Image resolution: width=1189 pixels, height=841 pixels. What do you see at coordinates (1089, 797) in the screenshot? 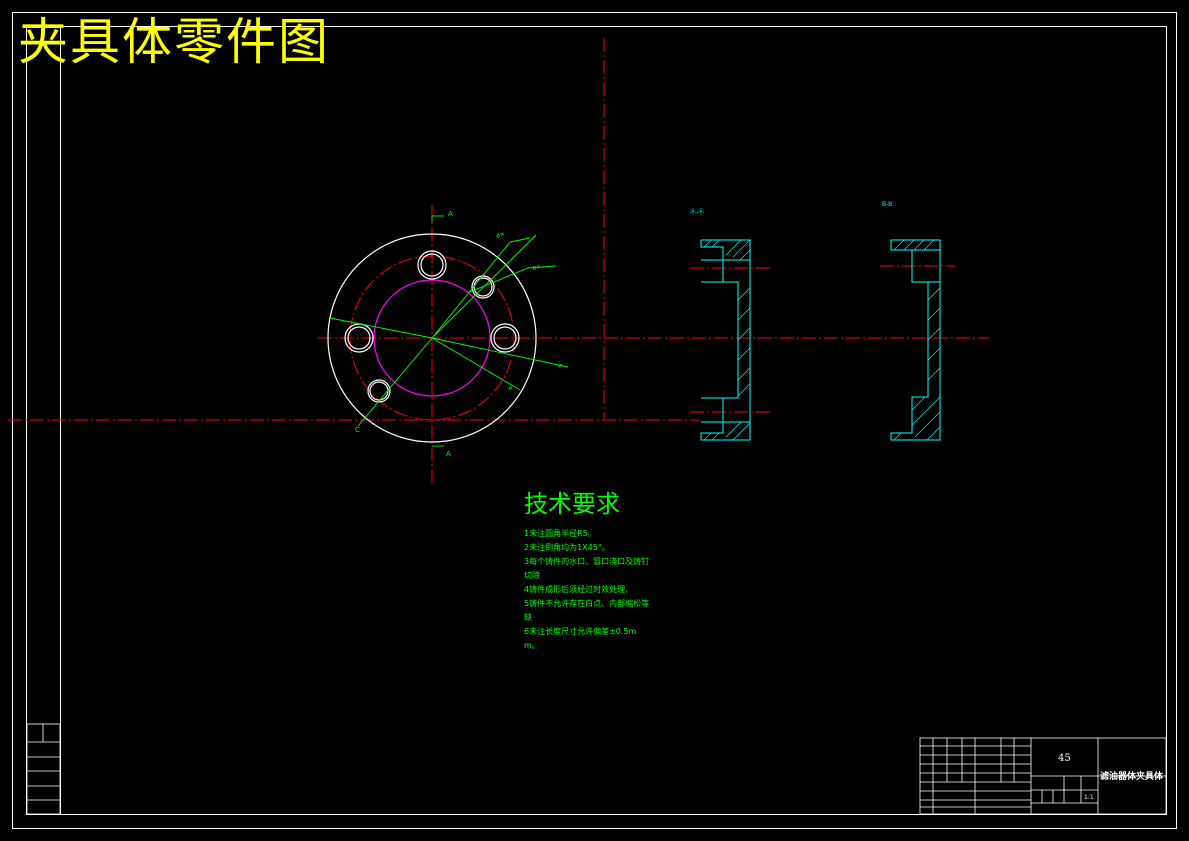
I see `scale-text: 1:1` at bounding box center [1089, 797].